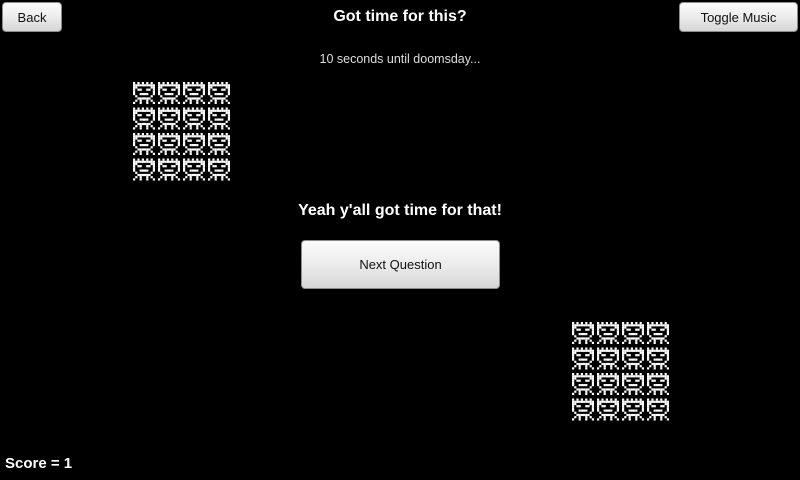  I want to click on sprite-grid-bottom-right, so click(621, 371).